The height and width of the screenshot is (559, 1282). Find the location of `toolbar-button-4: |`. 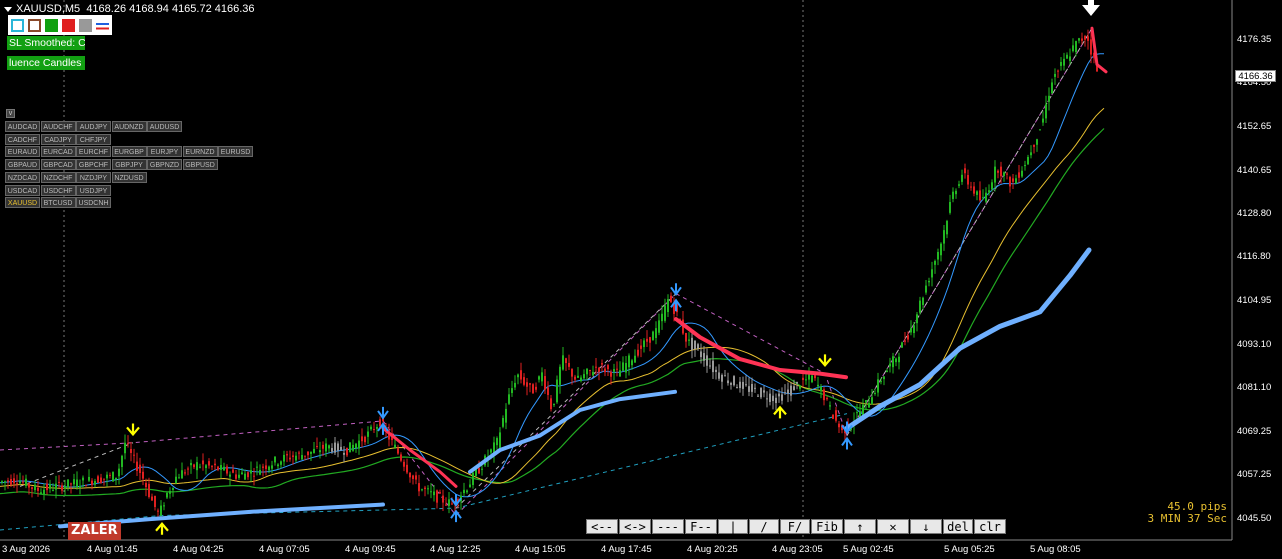

toolbar-button-4: | is located at coordinates (733, 526).